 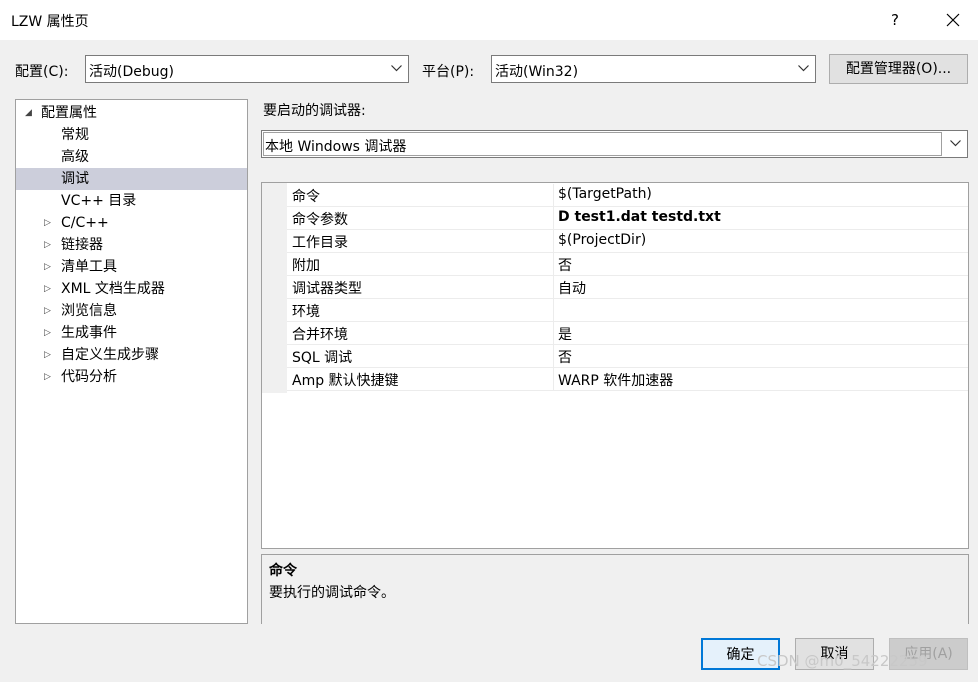 I want to click on property-name: 调试器类型, so click(x=327, y=289).